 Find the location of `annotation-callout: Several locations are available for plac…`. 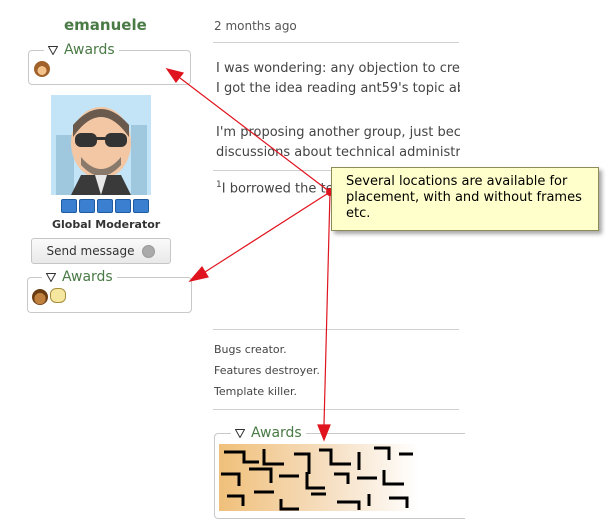

annotation-callout: Several locations are available for plac… is located at coordinates (465, 199).